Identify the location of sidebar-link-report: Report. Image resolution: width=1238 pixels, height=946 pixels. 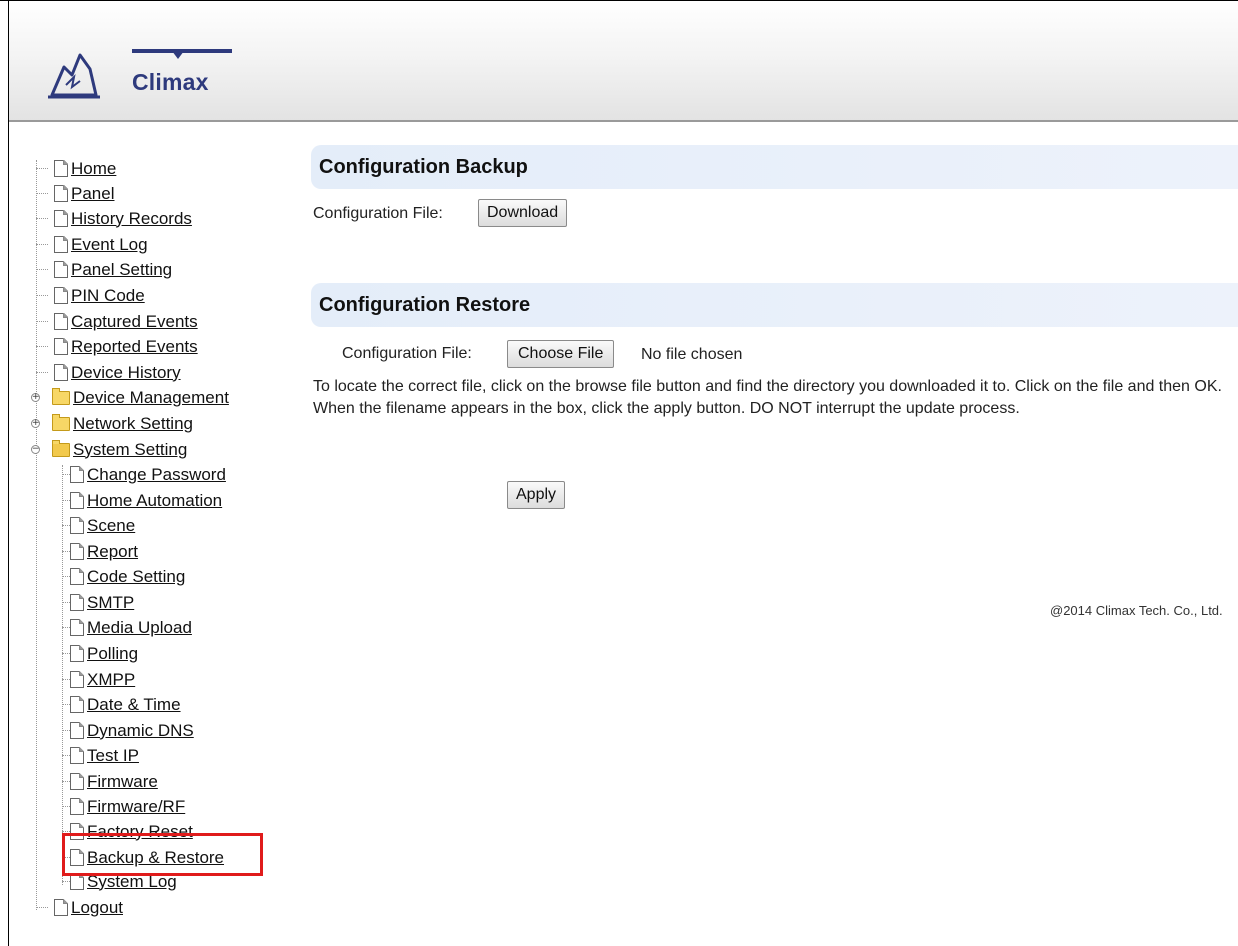
(112, 552).